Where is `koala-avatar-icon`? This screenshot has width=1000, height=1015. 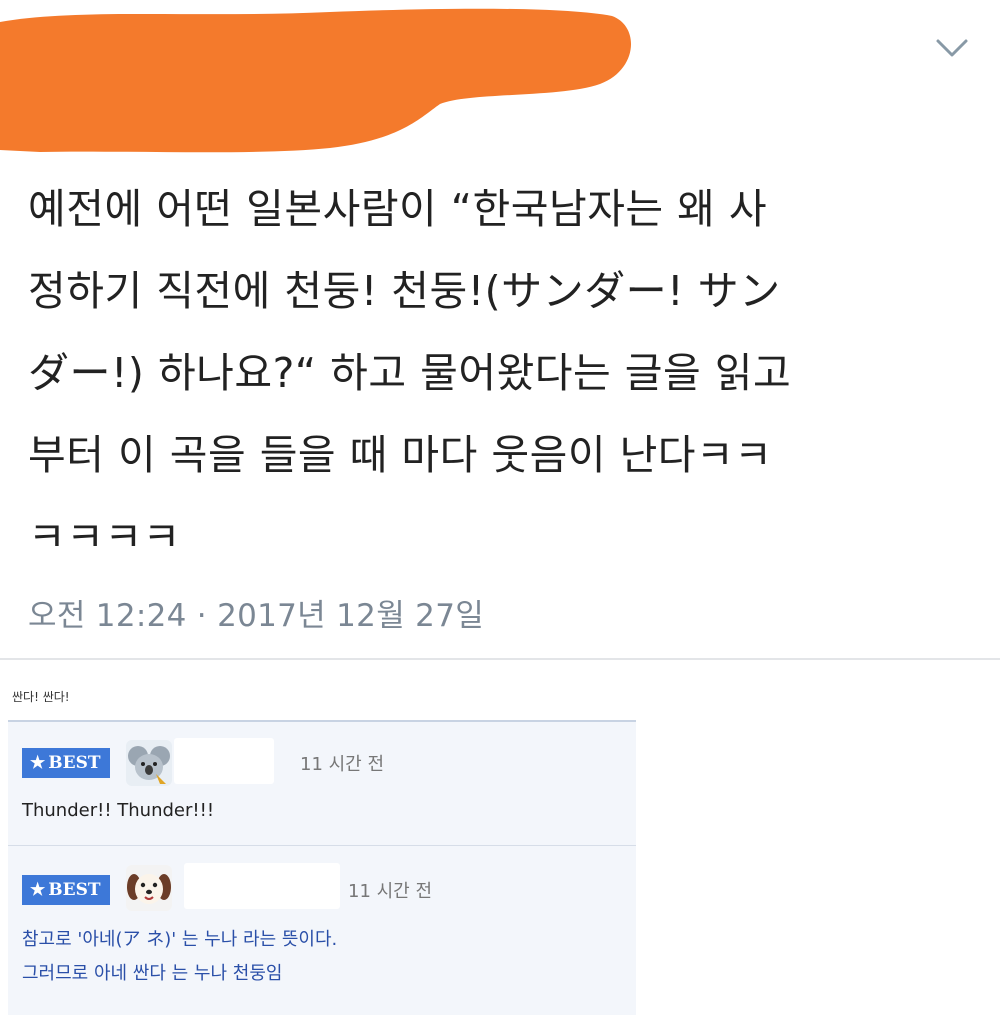 koala-avatar-icon is located at coordinates (149, 763).